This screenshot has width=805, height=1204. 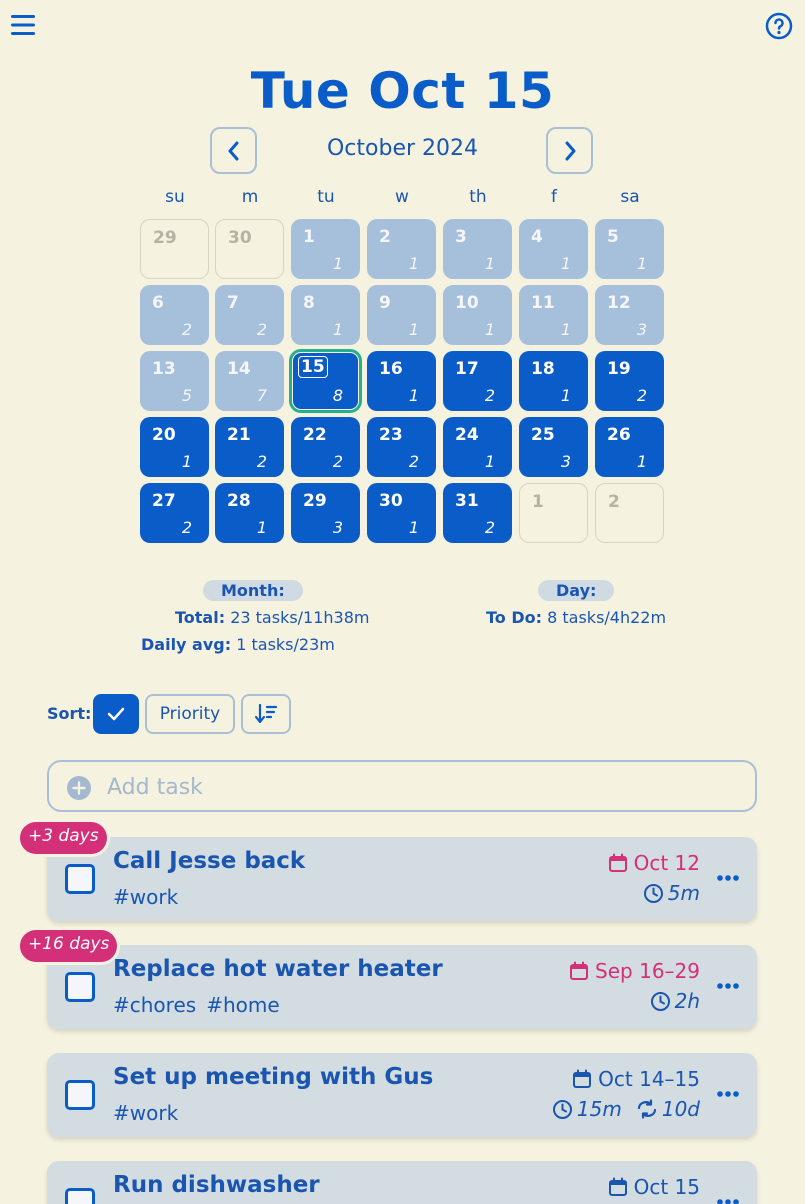 What do you see at coordinates (554, 197) in the screenshot?
I see `weekday-header: f` at bounding box center [554, 197].